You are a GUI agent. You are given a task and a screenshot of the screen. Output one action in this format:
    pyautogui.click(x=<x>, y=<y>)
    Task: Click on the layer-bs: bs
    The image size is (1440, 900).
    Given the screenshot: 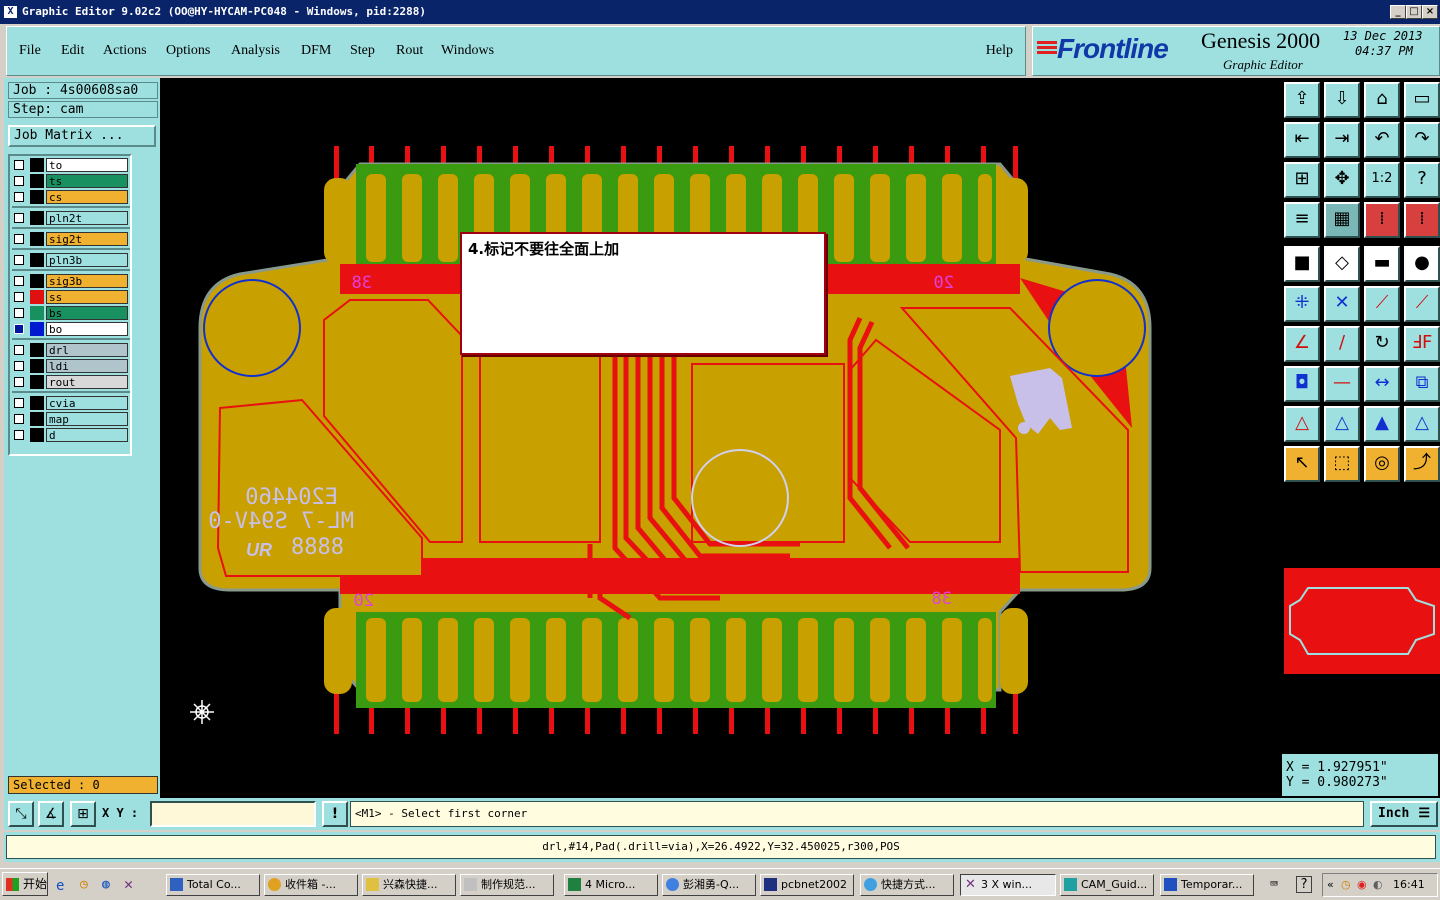 What is the action you would take?
    pyautogui.click(x=71, y=313)
    